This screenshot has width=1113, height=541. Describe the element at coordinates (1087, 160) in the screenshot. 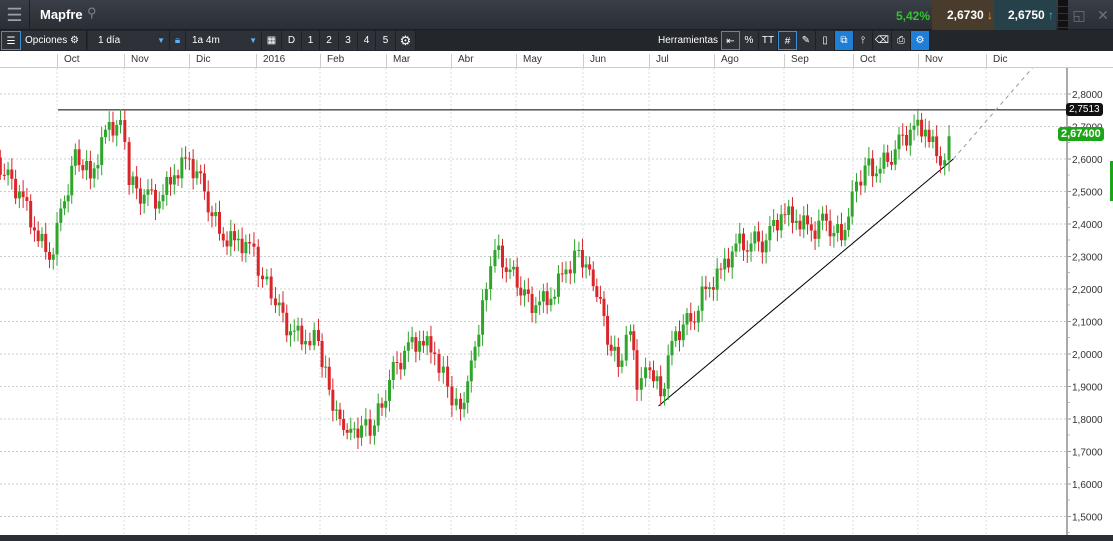

I see `y-tick-label: 2,6000` at that location.